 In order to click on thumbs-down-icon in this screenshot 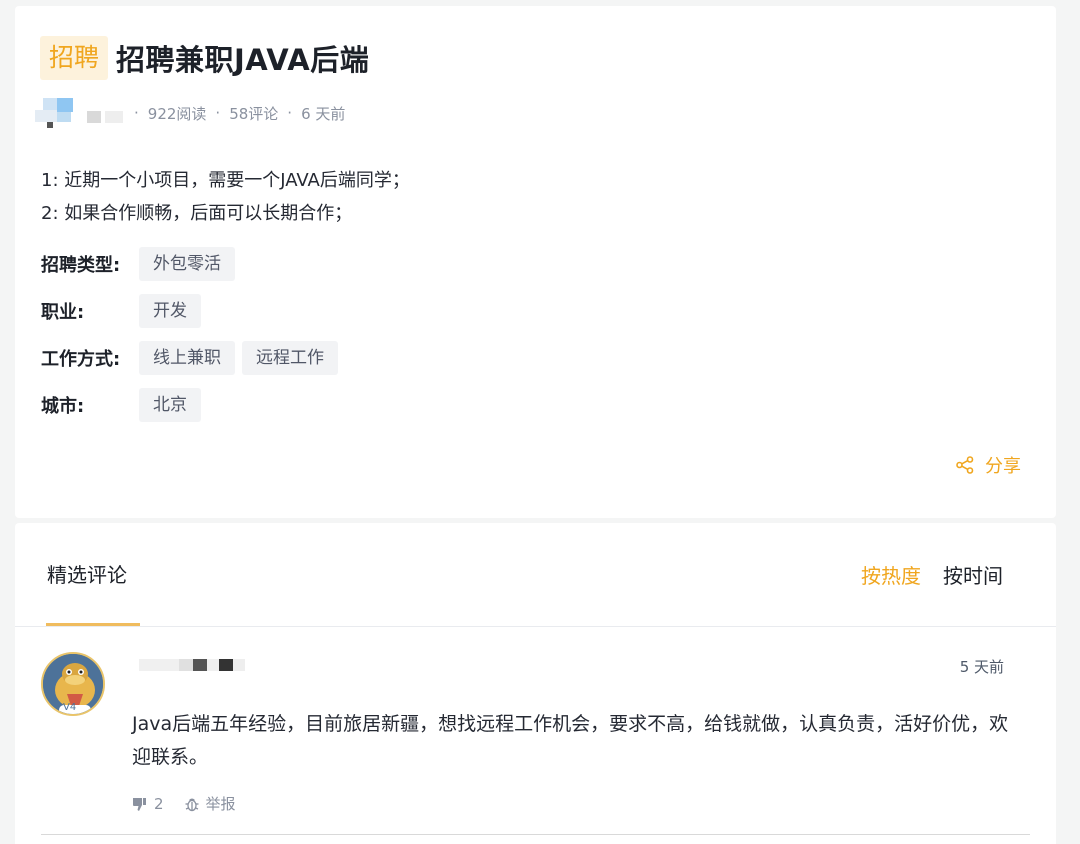, I will do `click(139, 804)`.